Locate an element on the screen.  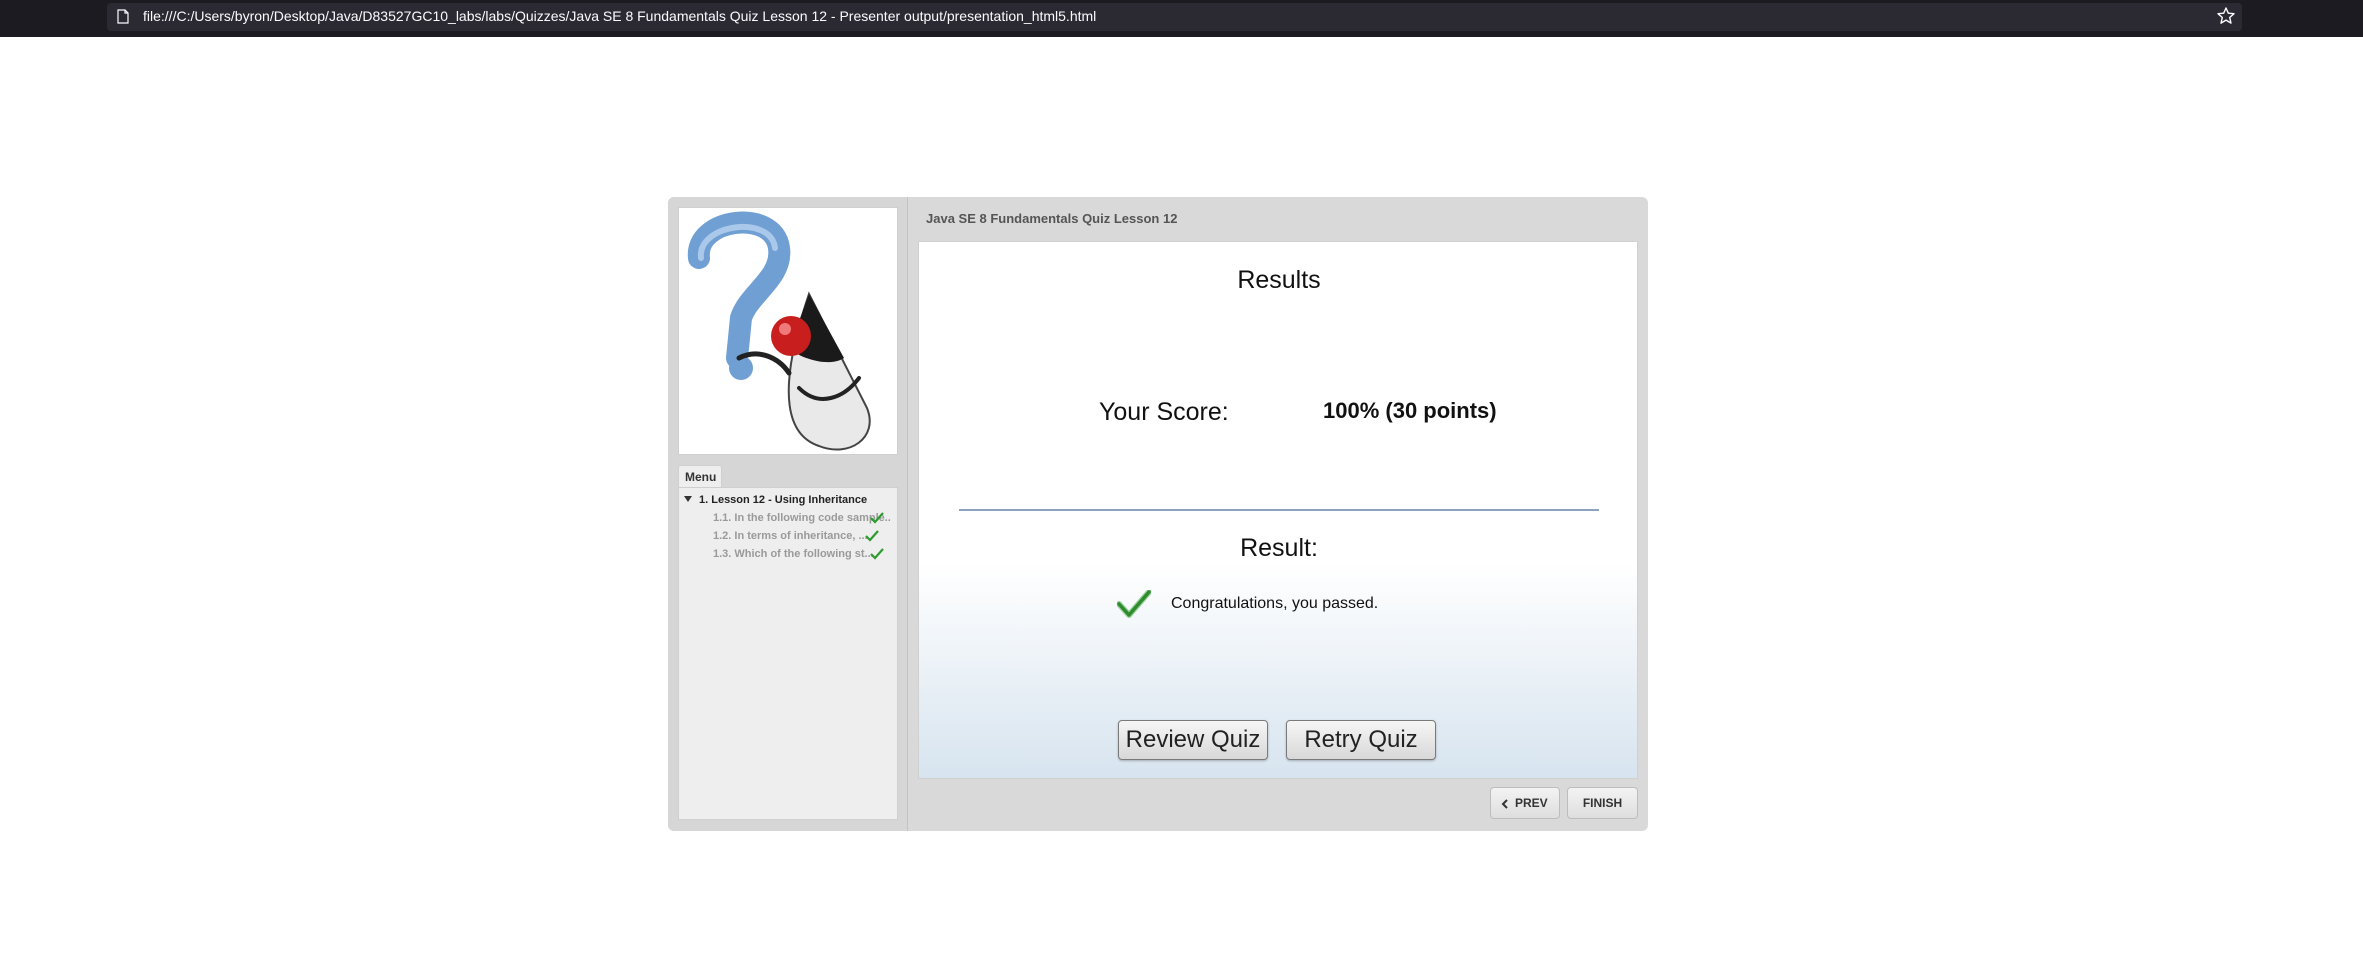
score-label: Your Score: is located at coordinates (1164, 412).